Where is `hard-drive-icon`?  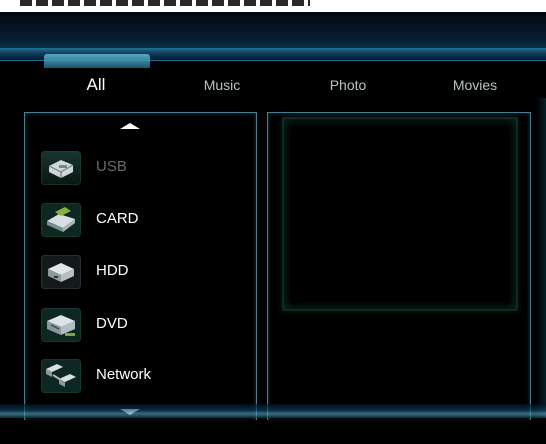
hard-drive-icon is located at coordinates (61, 272).